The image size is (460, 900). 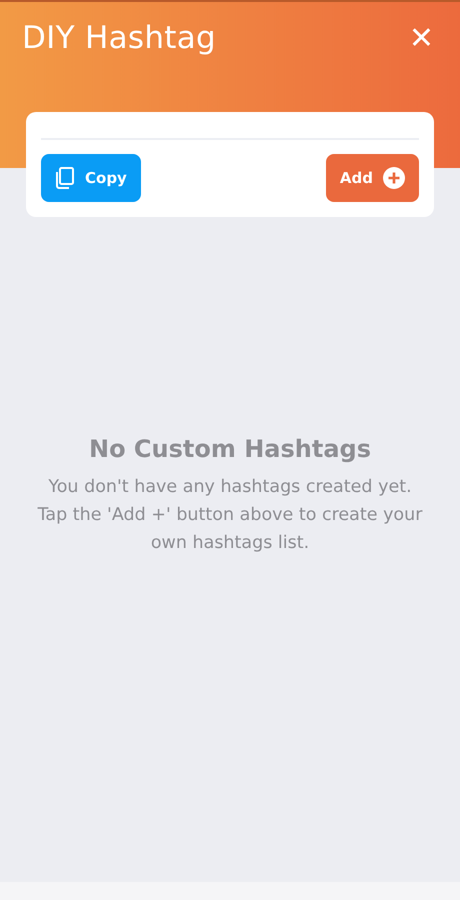 What do you see at coordinates (65, 178) in the screenshot?
I see `copy-icon` at bounding box center [65, 178].